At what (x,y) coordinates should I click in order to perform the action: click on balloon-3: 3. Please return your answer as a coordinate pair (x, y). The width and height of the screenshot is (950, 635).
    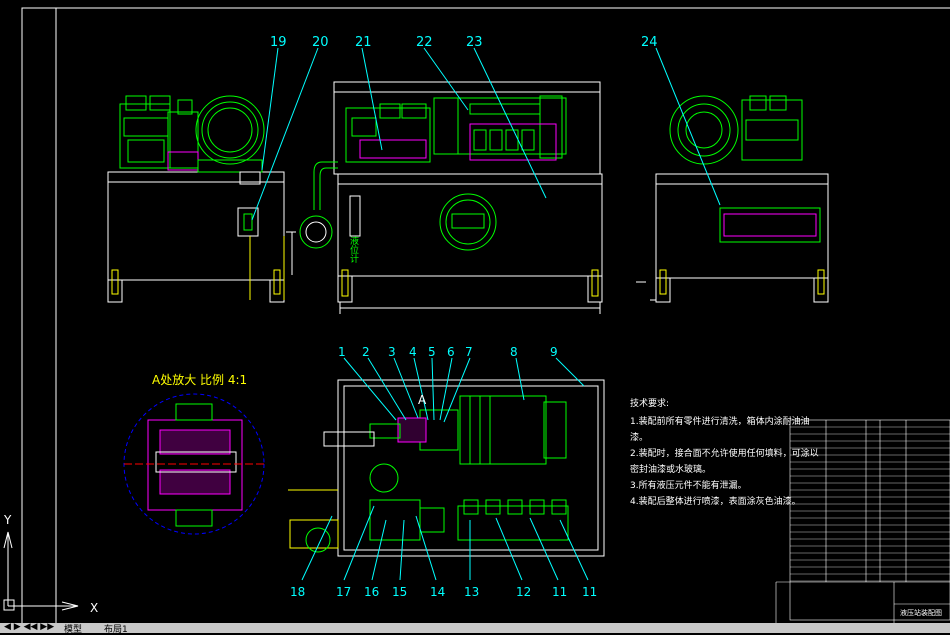
    Looking at the image, I should click on (392, 352).